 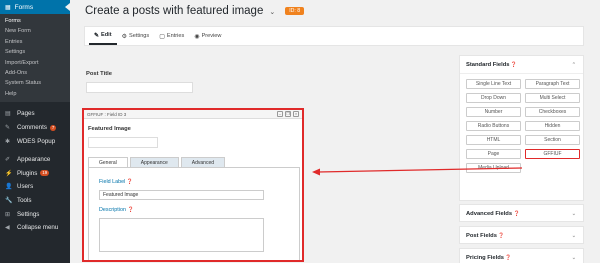 I want to click on submenu-import-export: Import/Export, so click(x=35, y=63).